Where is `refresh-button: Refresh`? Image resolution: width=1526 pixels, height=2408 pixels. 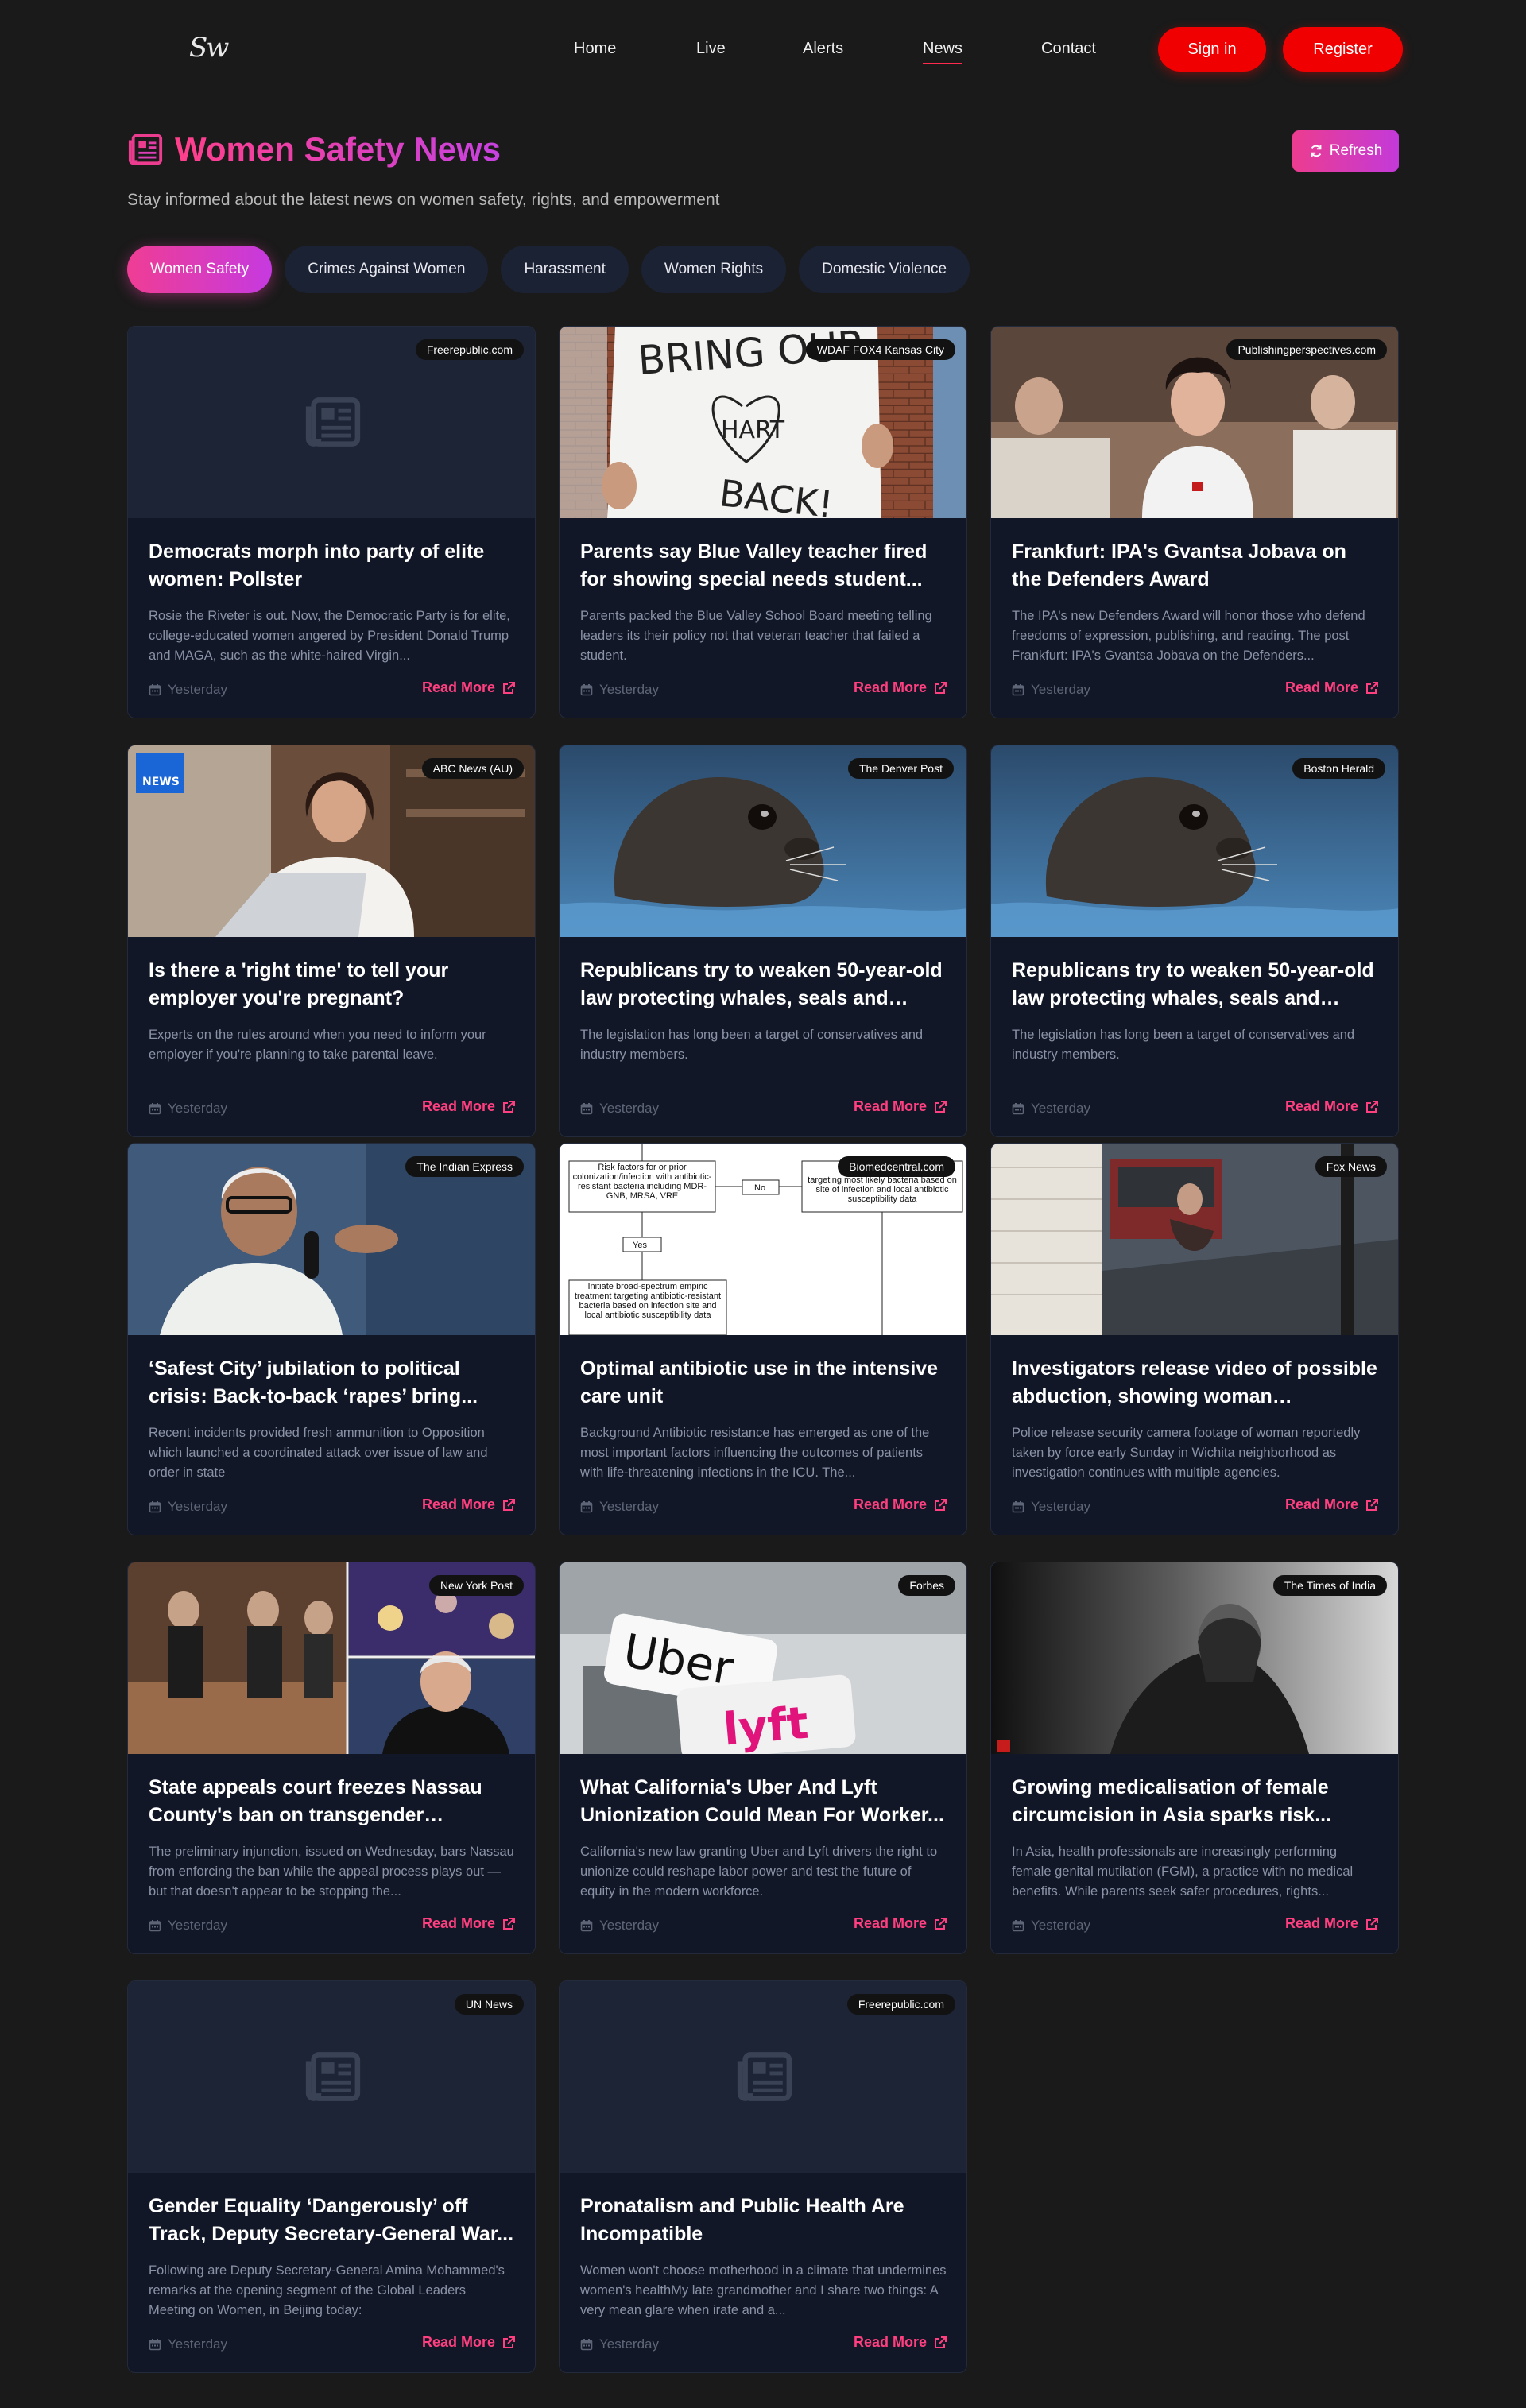
refresh-button: Refresh is located at coordinates (1346, 151).